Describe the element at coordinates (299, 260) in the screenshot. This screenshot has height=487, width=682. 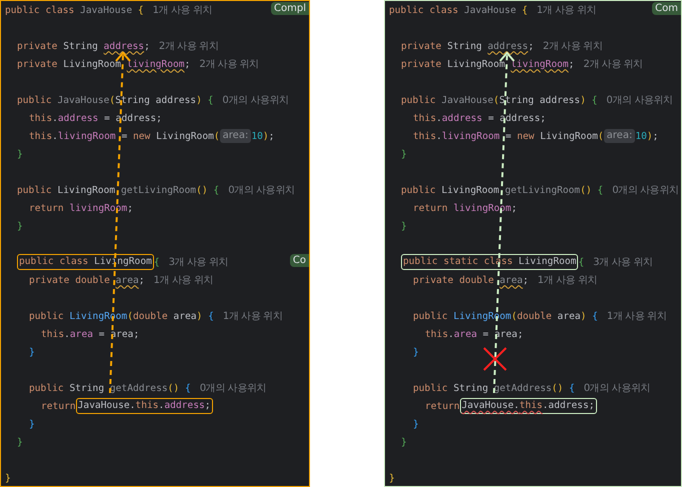
I see `status-badge: Co` at that location.